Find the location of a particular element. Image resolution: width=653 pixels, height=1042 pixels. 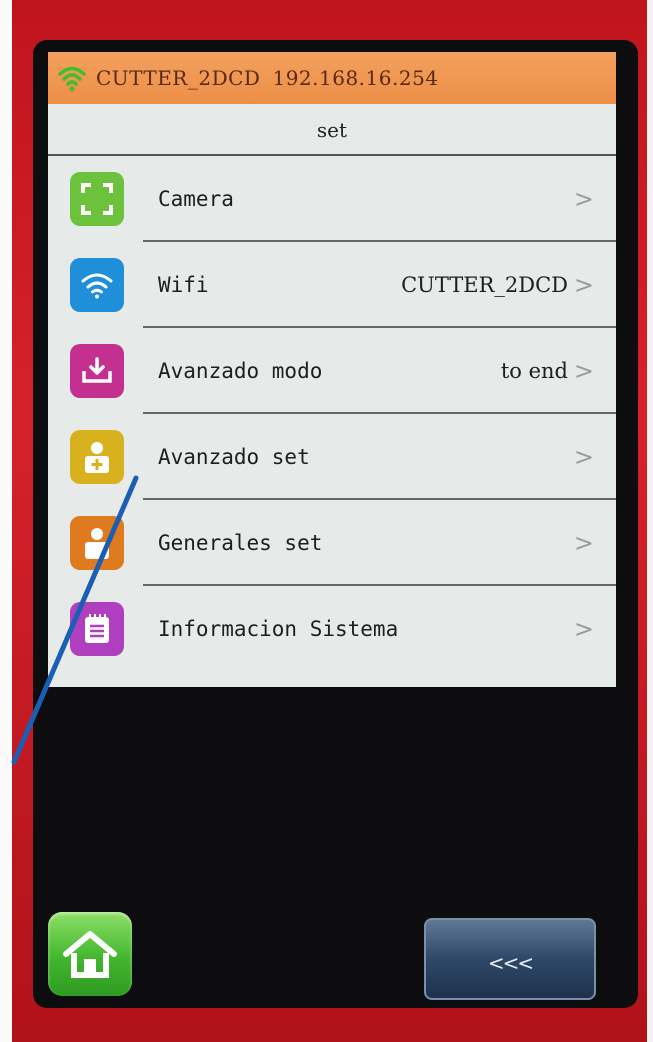

menu-item-avanzado-modo: Avanzado modo to end > is located at coordinates (332, 371).